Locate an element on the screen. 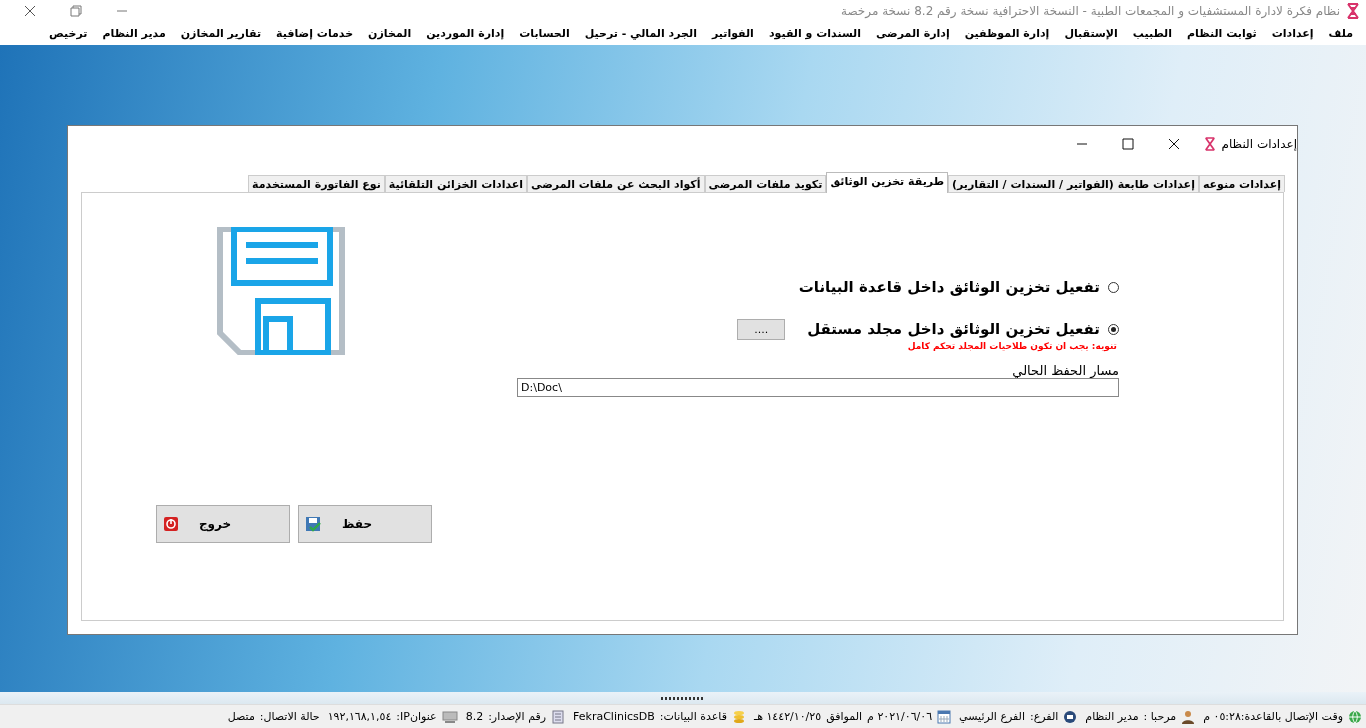 The image size is (1366, 728). path-label: مسار الحفظ الحالي is located at coordinates (1065, 370).